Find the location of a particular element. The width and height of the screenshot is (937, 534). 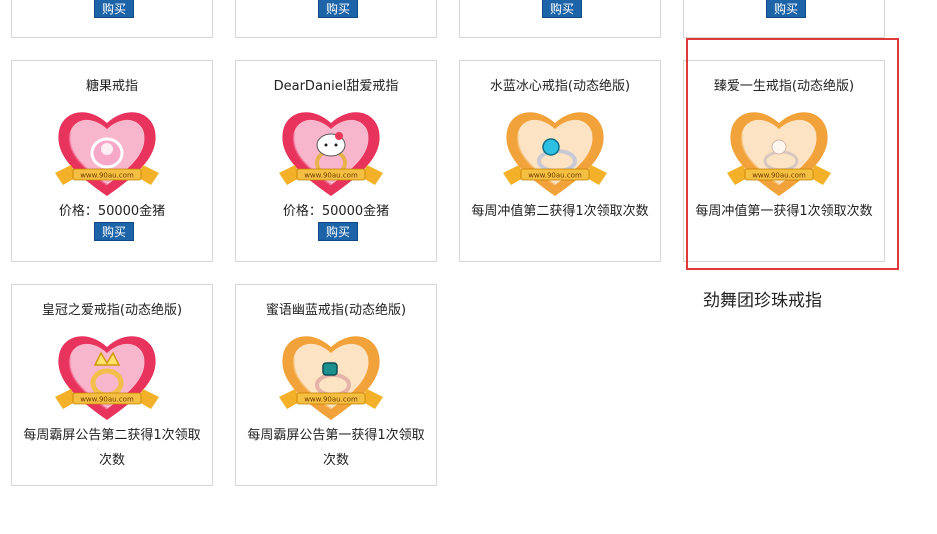

acquire-condition: 每周霸屏公告第二获得1次领取次数 is located at coordinates (112, 448).